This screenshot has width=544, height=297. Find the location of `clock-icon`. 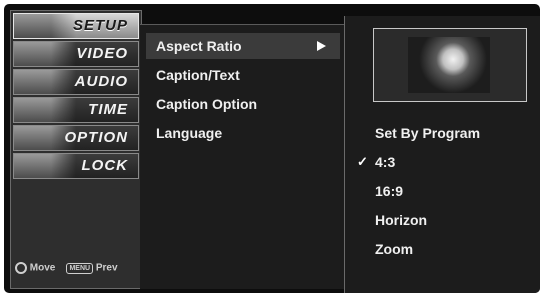

clock-icon is located at coordinates (45, 110).